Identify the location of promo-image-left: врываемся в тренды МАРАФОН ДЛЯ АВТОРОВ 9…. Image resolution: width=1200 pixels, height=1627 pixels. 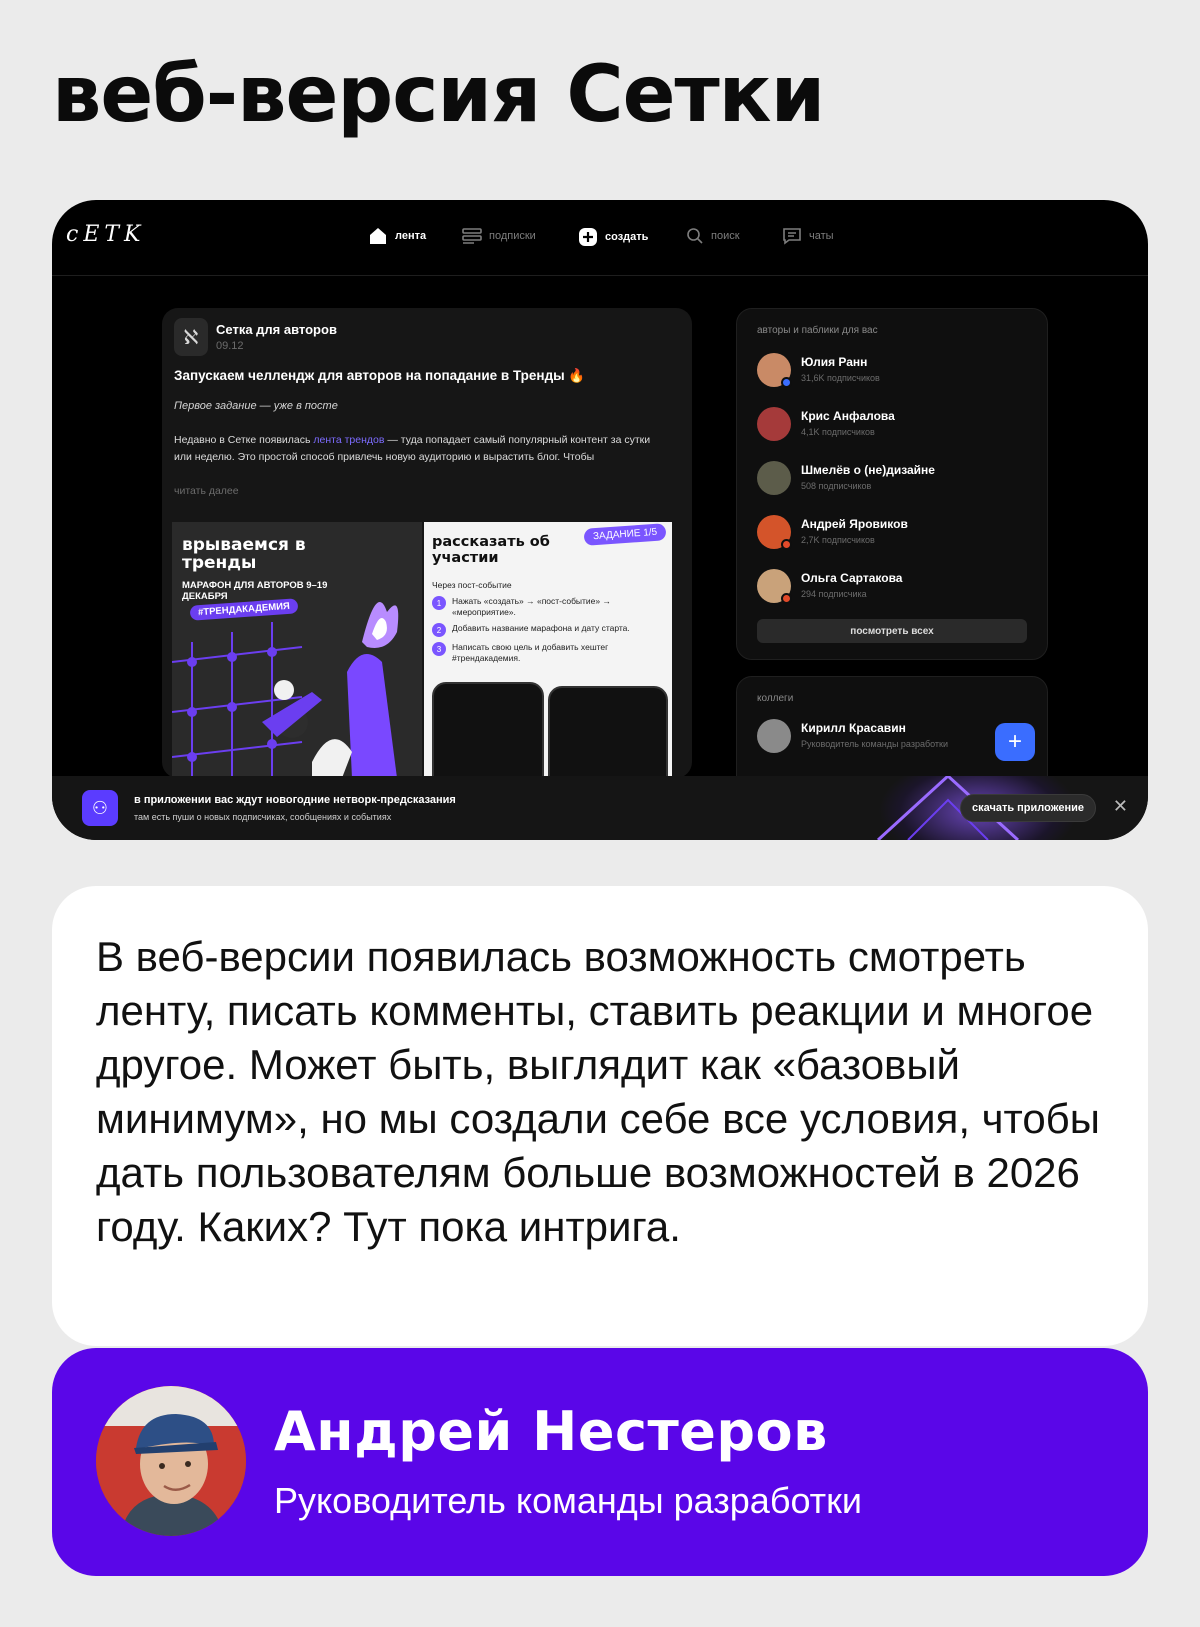
(297, 650).